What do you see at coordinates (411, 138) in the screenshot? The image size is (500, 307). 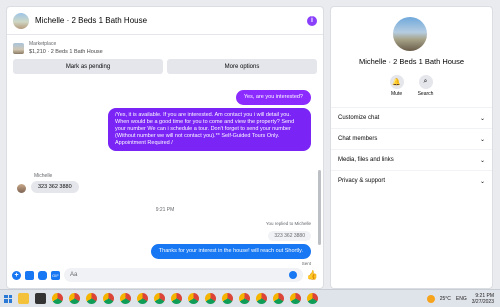 I see `section-chat-members: Chat members ⌄` at bounding box center [411, 138].